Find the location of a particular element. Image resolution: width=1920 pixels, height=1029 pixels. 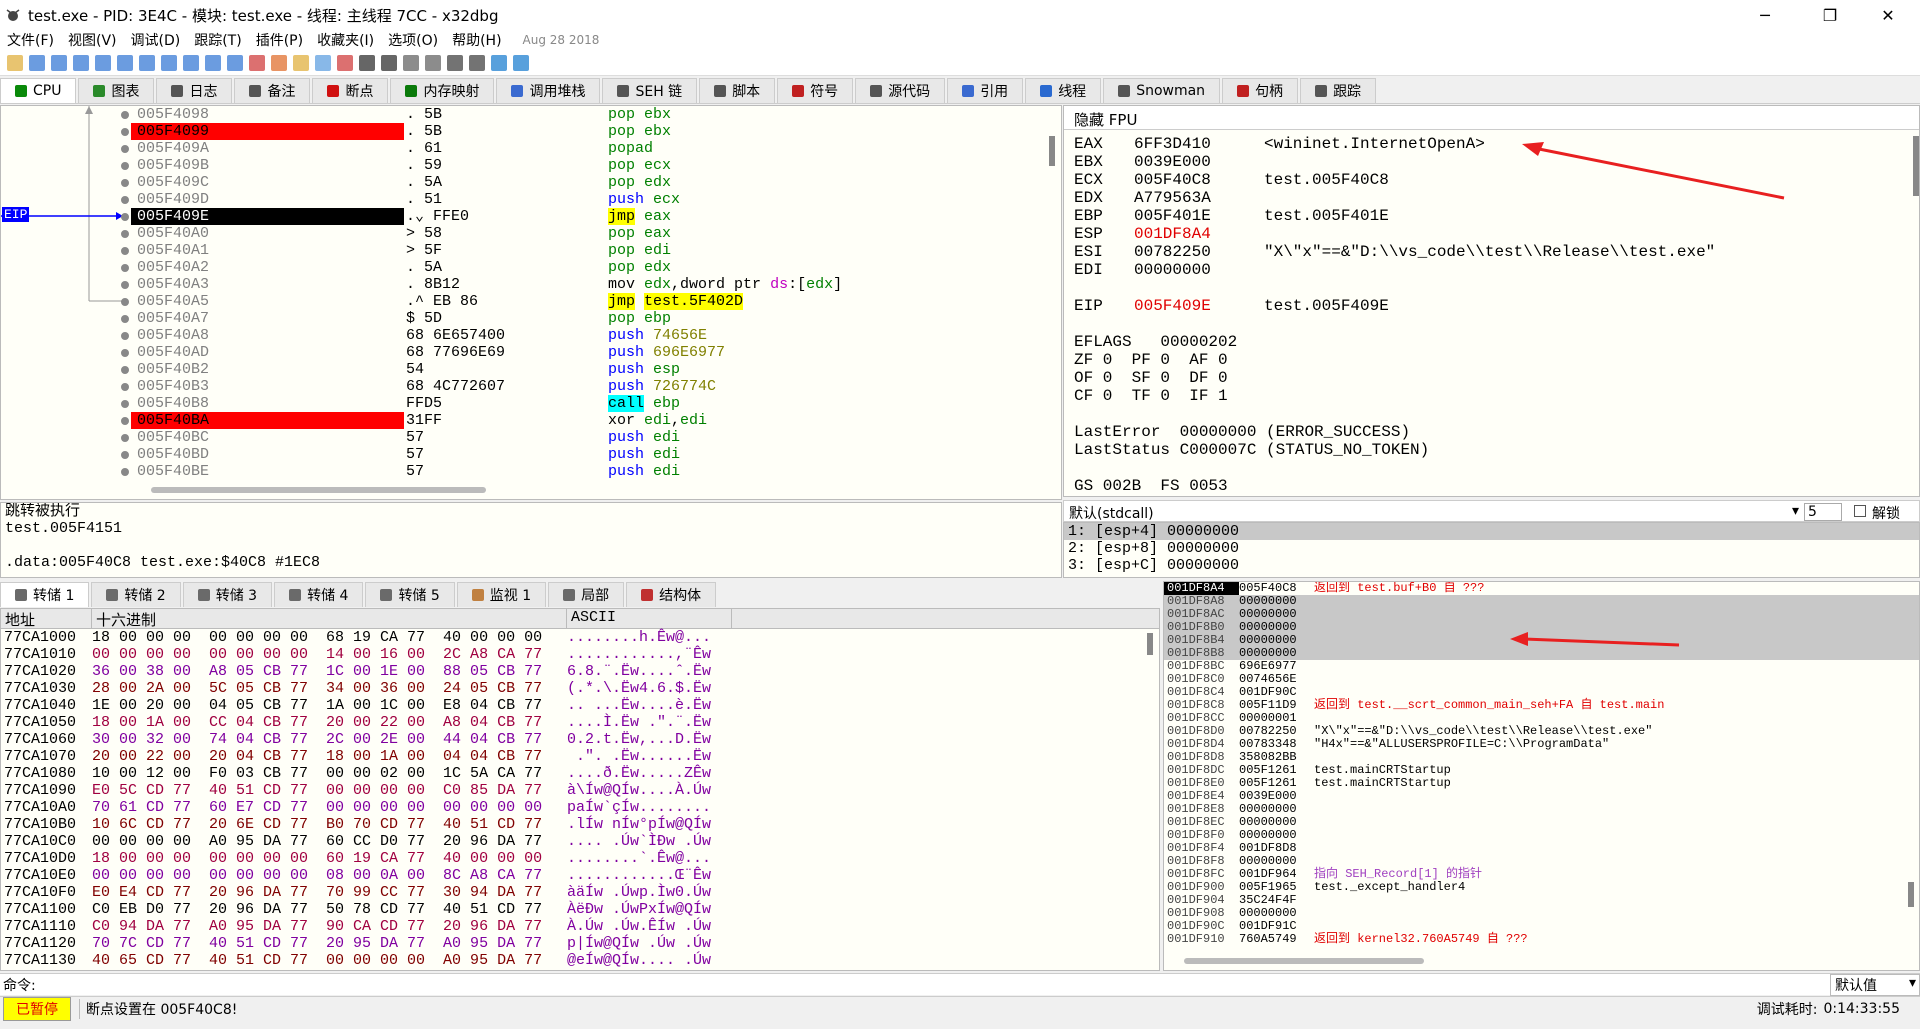

disasm-address: 005F409B is located at coordinates (262, 165).